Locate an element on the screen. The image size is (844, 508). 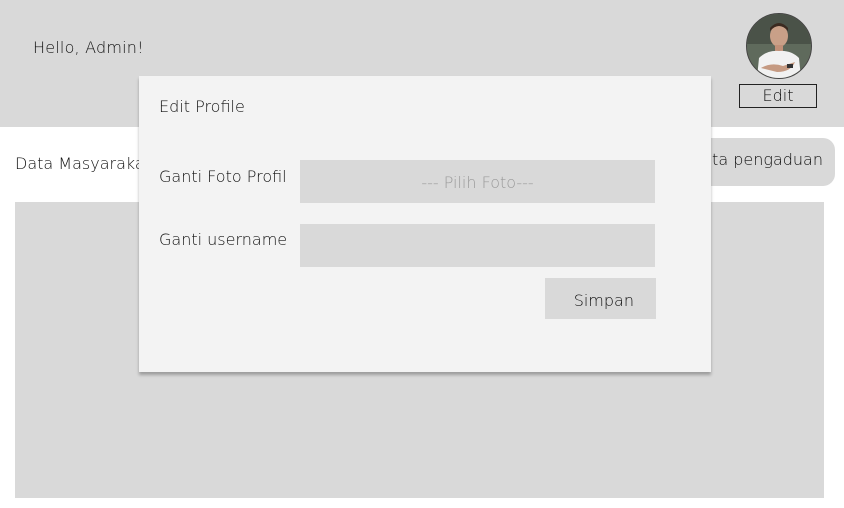
profile-avatar is located at coordinates (779, 46).